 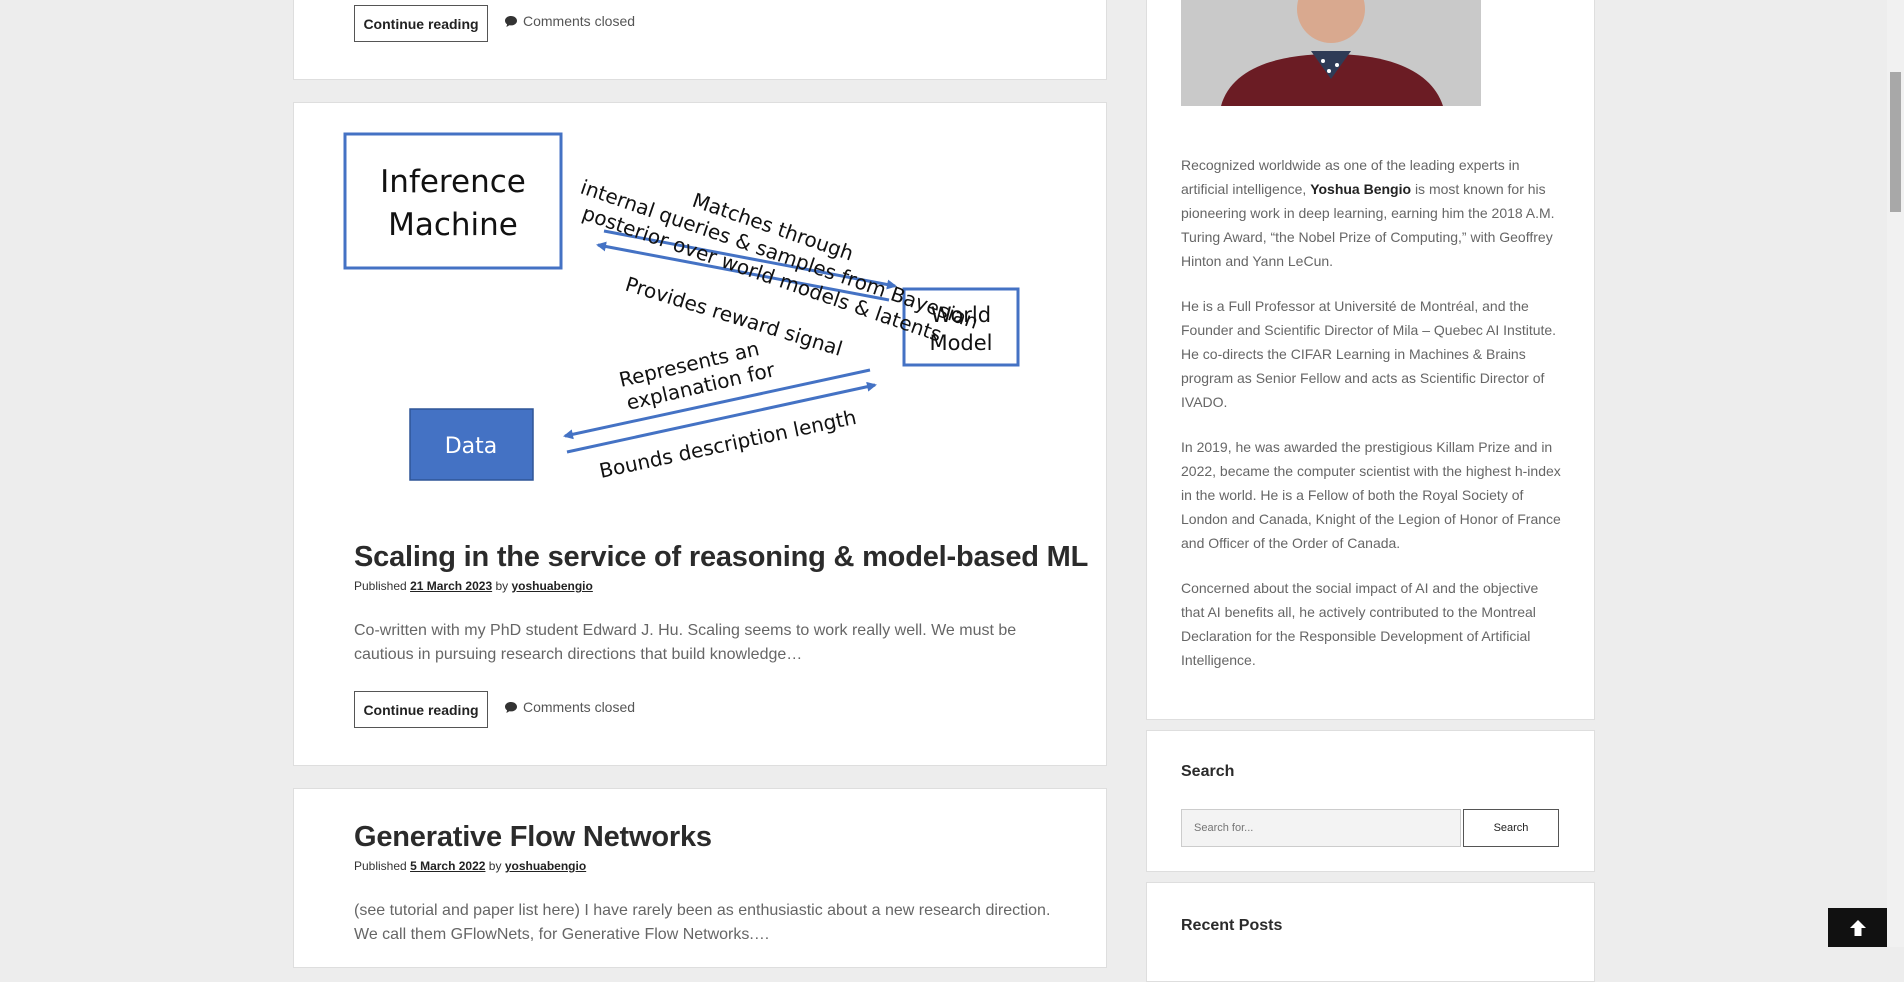 What do you see at coordinates (1895, 473) in the screenshot?
I see `page-scrollbar` at bounding box center [1895, 473].